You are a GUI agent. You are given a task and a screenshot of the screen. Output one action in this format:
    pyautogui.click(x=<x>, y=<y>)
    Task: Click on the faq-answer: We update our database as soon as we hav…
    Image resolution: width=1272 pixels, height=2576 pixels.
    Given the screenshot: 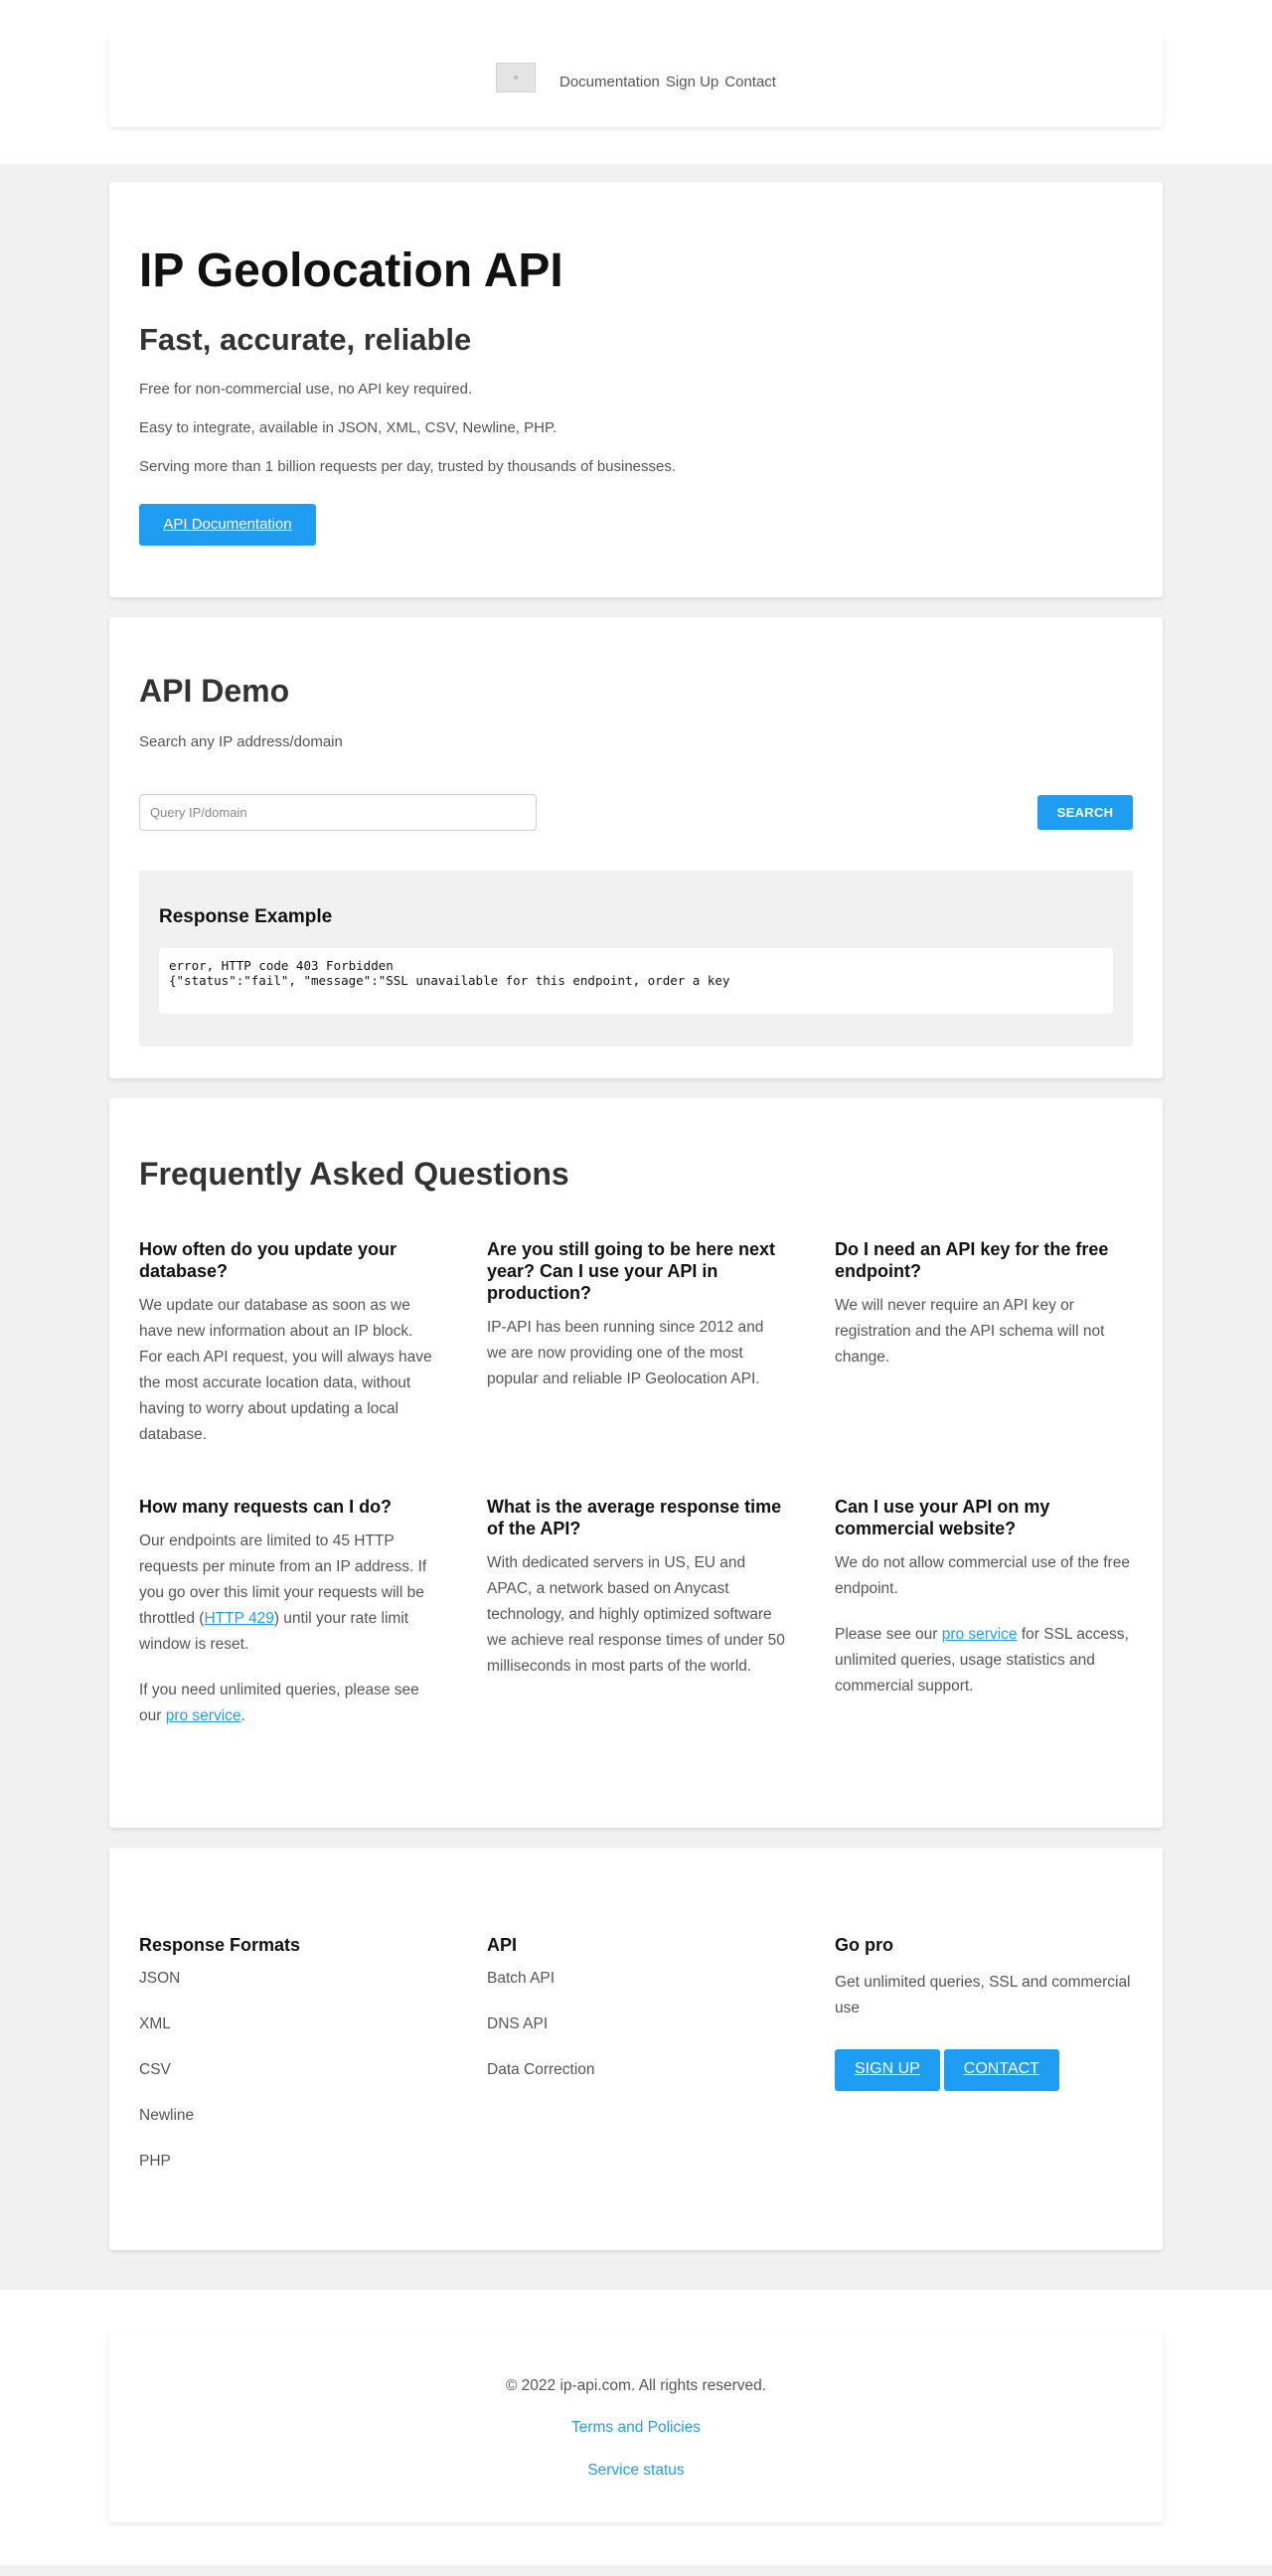 What is the action you would take?
    pyautogui.click(x=286, y=1370)
    